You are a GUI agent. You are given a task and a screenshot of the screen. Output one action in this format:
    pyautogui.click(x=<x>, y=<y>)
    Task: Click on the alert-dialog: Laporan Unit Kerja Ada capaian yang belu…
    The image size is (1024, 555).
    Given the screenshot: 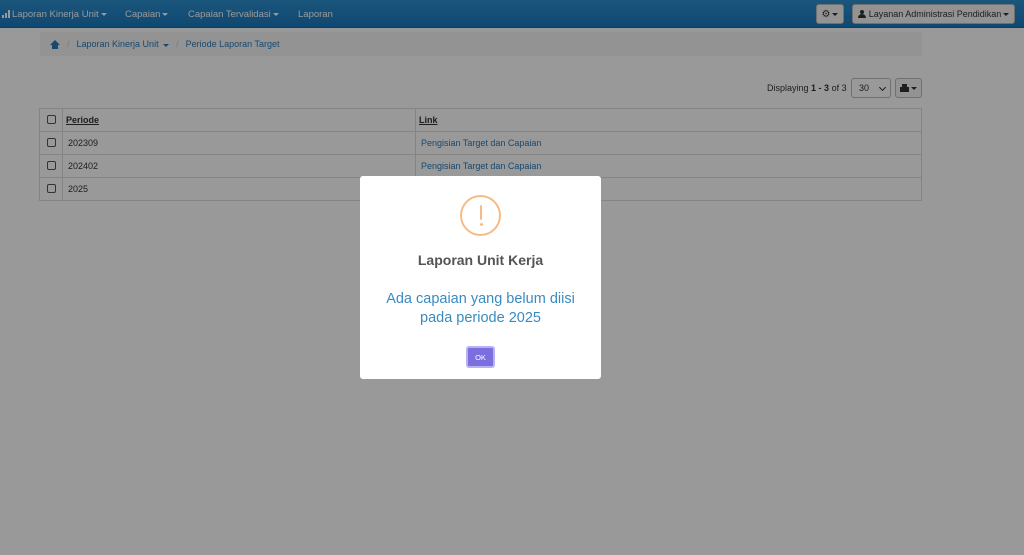 What is the action you would take?
    pyautogui.click(x=480, y=277)
    